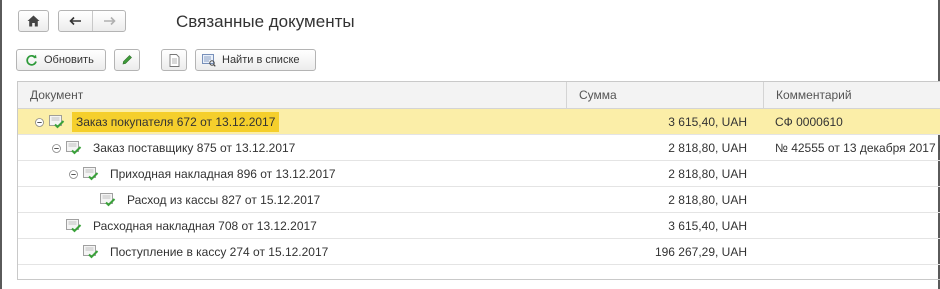  What do you see at coordinates (292, 121) in the screenshot?
I see `document-cell: Заказ покупателя 672 от 13.12.2017` at bounding box center [292, 121].